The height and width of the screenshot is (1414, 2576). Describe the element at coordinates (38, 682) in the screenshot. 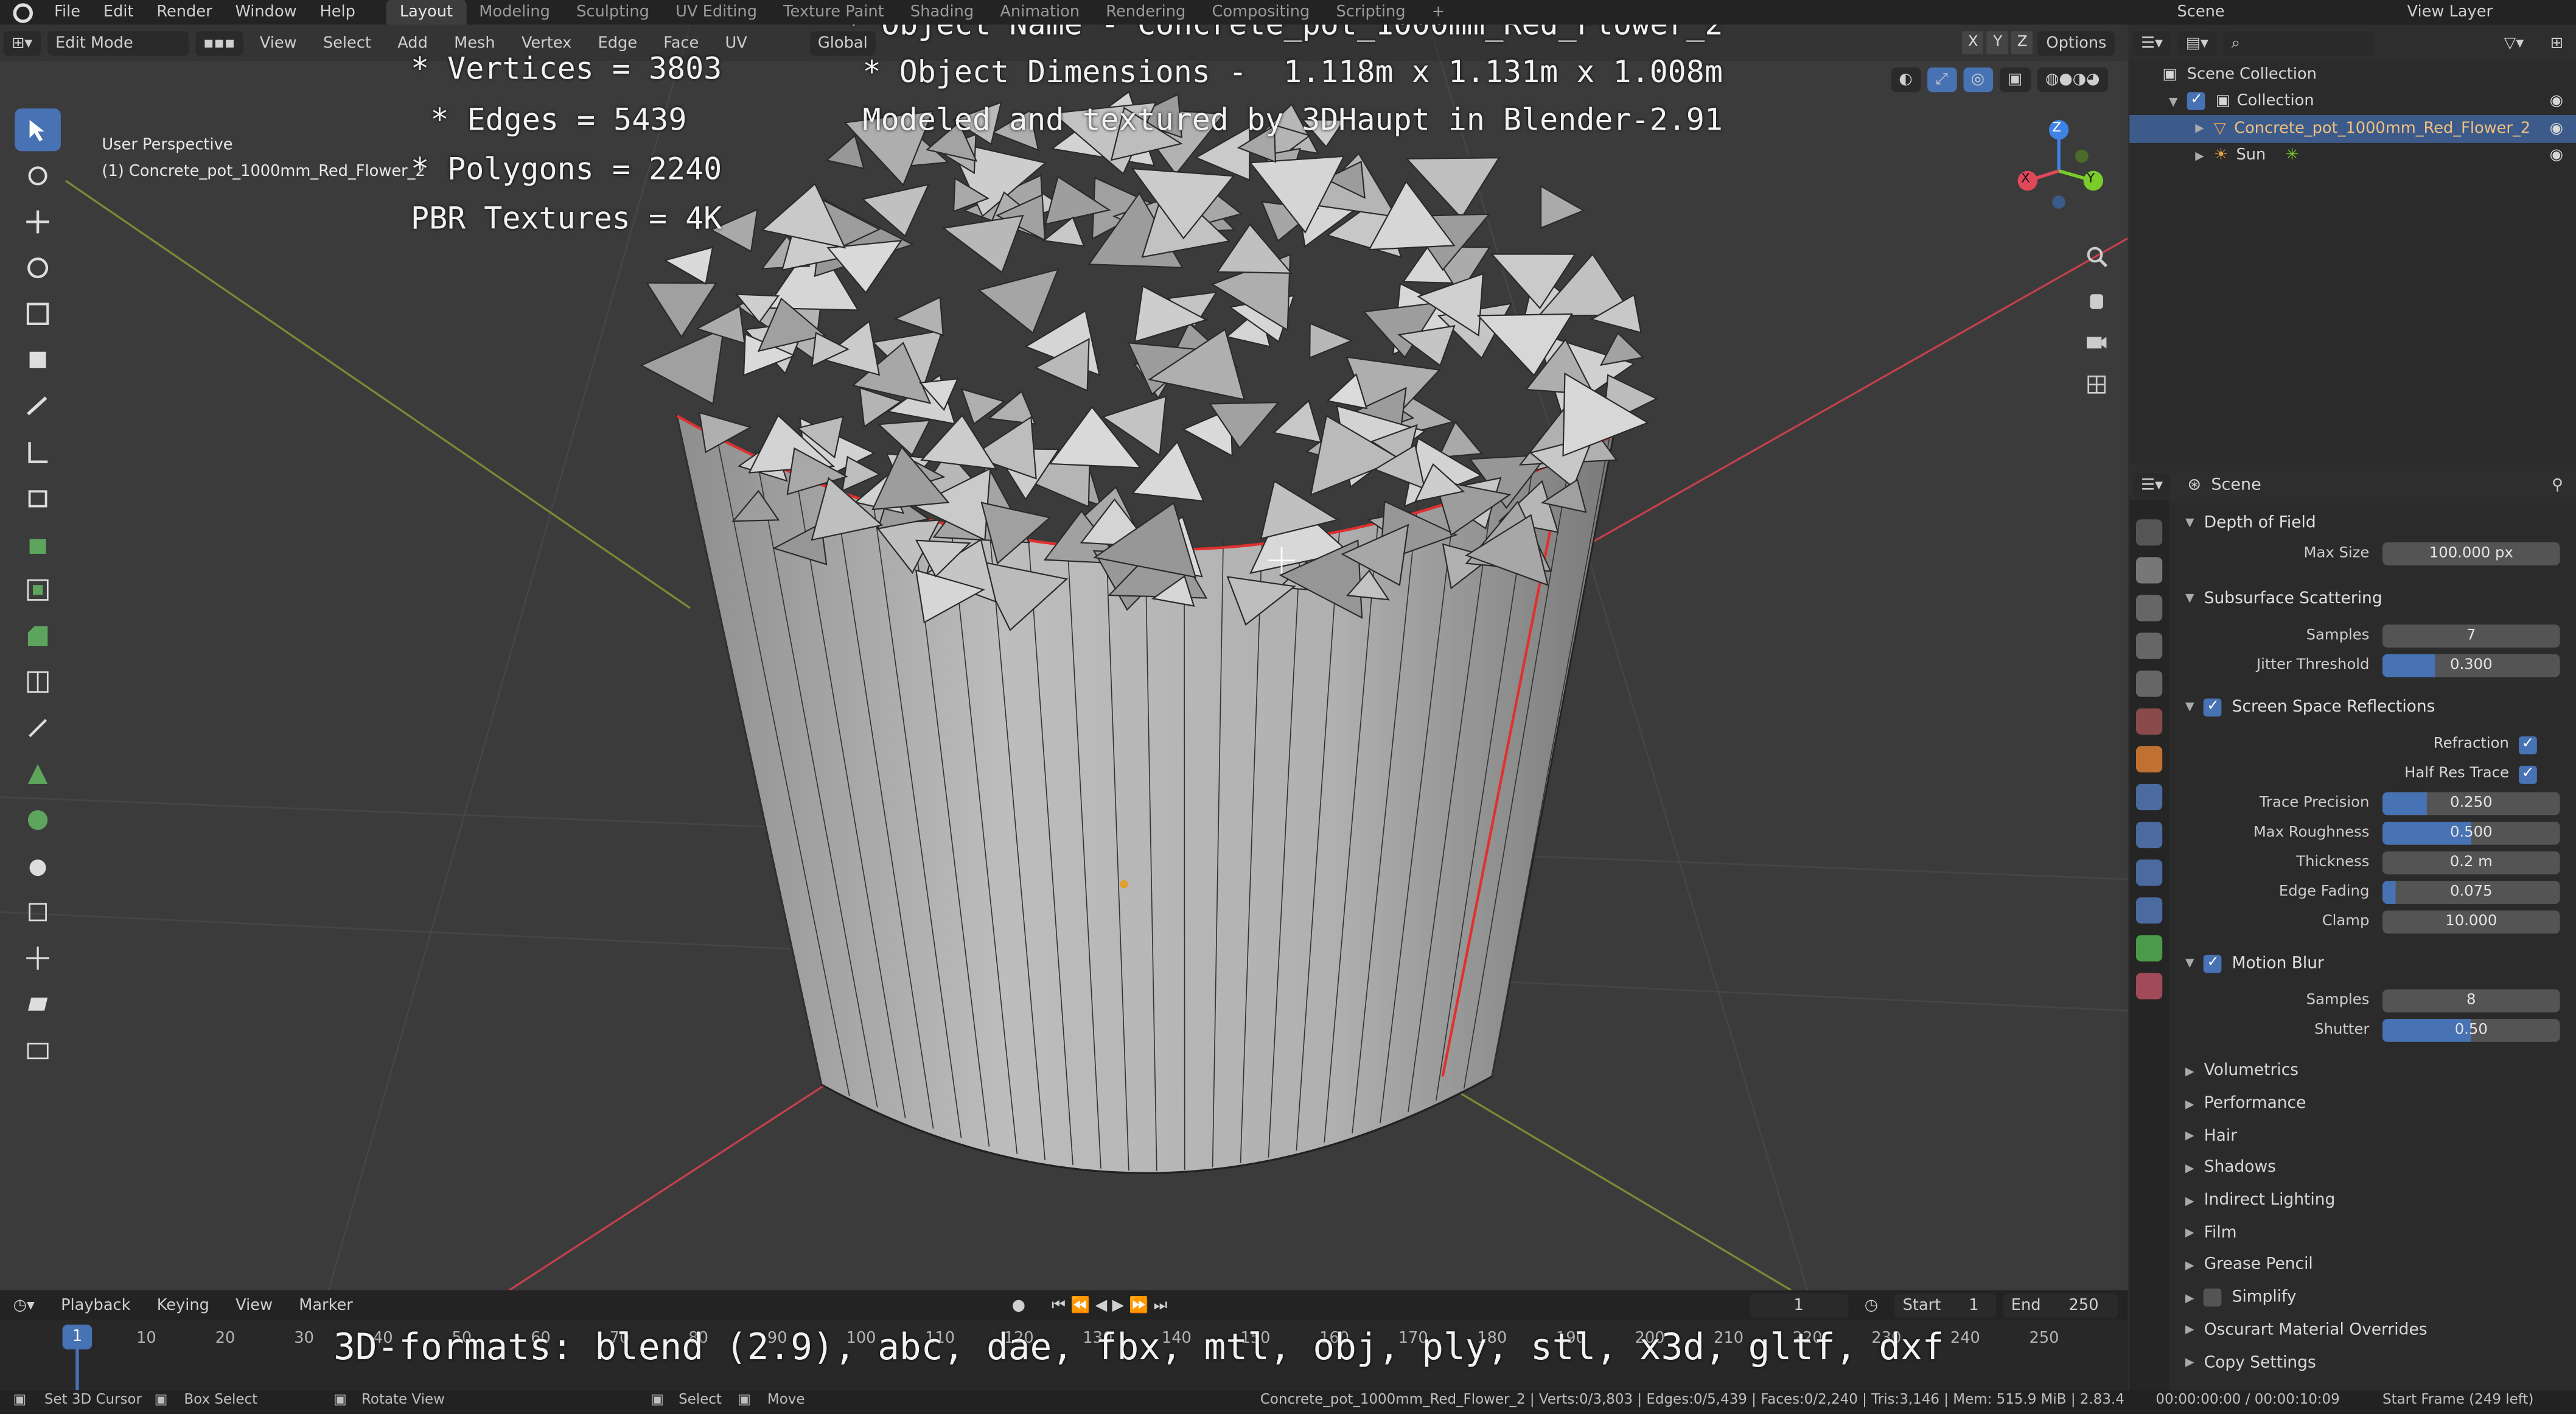

I see `loop-cut-tool-icon` at that location.